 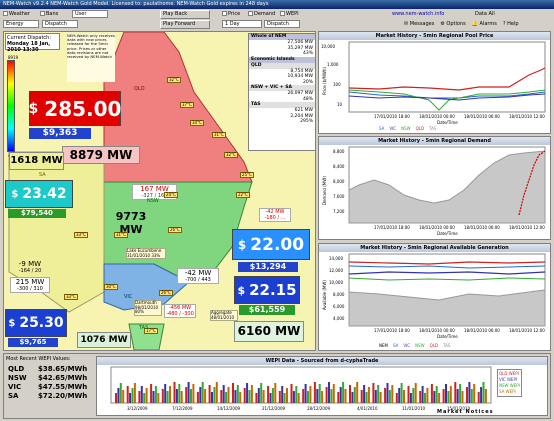 I want to click on scale-bar, so click(x=11, y=106).